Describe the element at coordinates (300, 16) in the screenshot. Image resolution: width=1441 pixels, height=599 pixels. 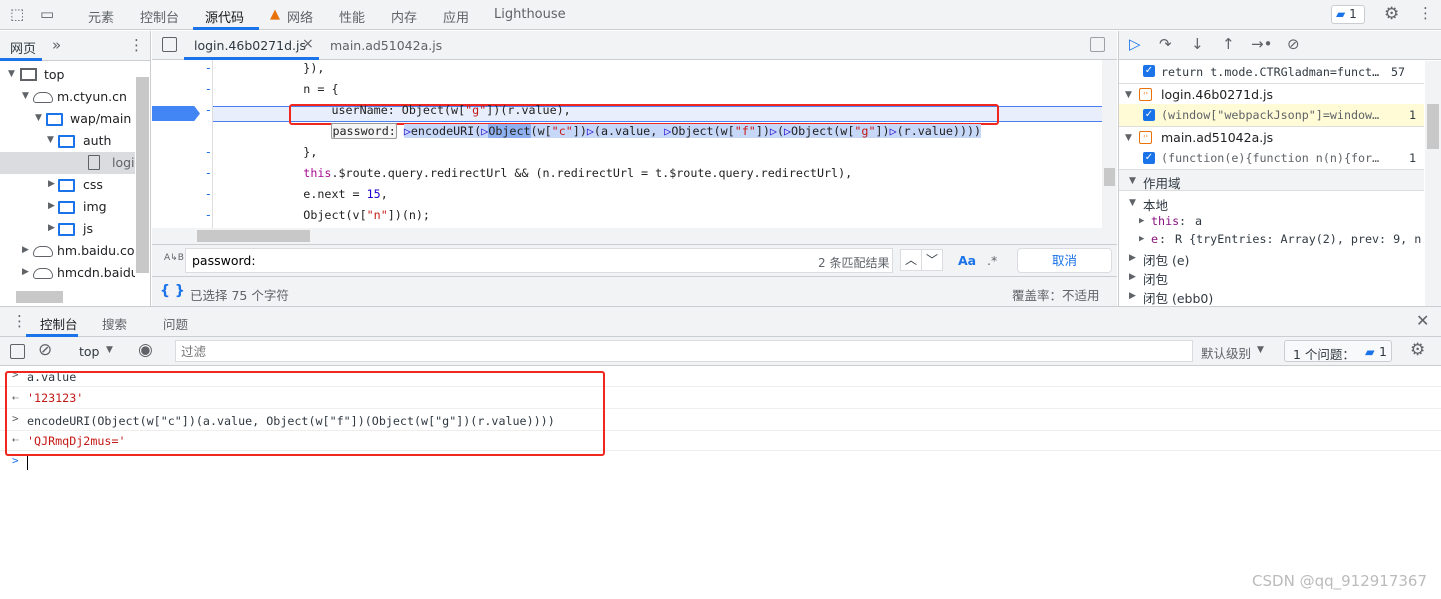
I see `tab-network: 网络` at that location.